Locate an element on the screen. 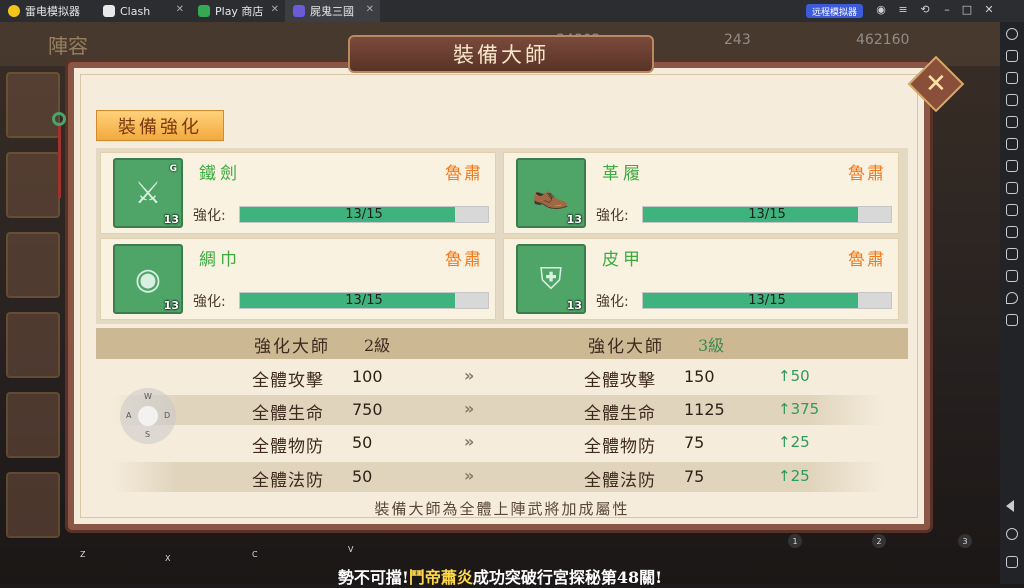  maximize-icon: □ is located at coordinates (967, 9).